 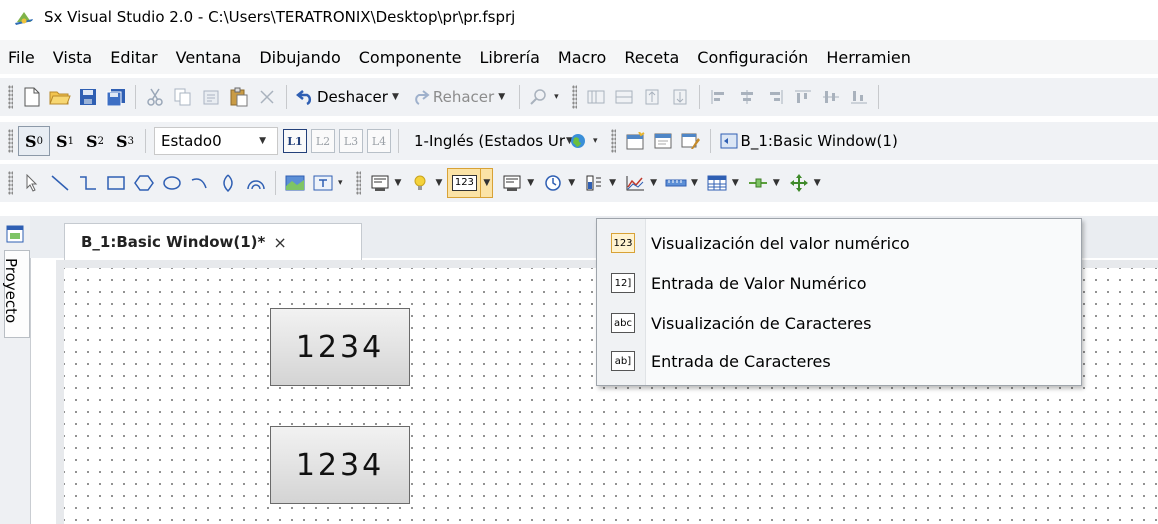 What do you see at coordinates (596, 97) in the screenshot?
I see `group-icon` at bounding box center [596, 97].